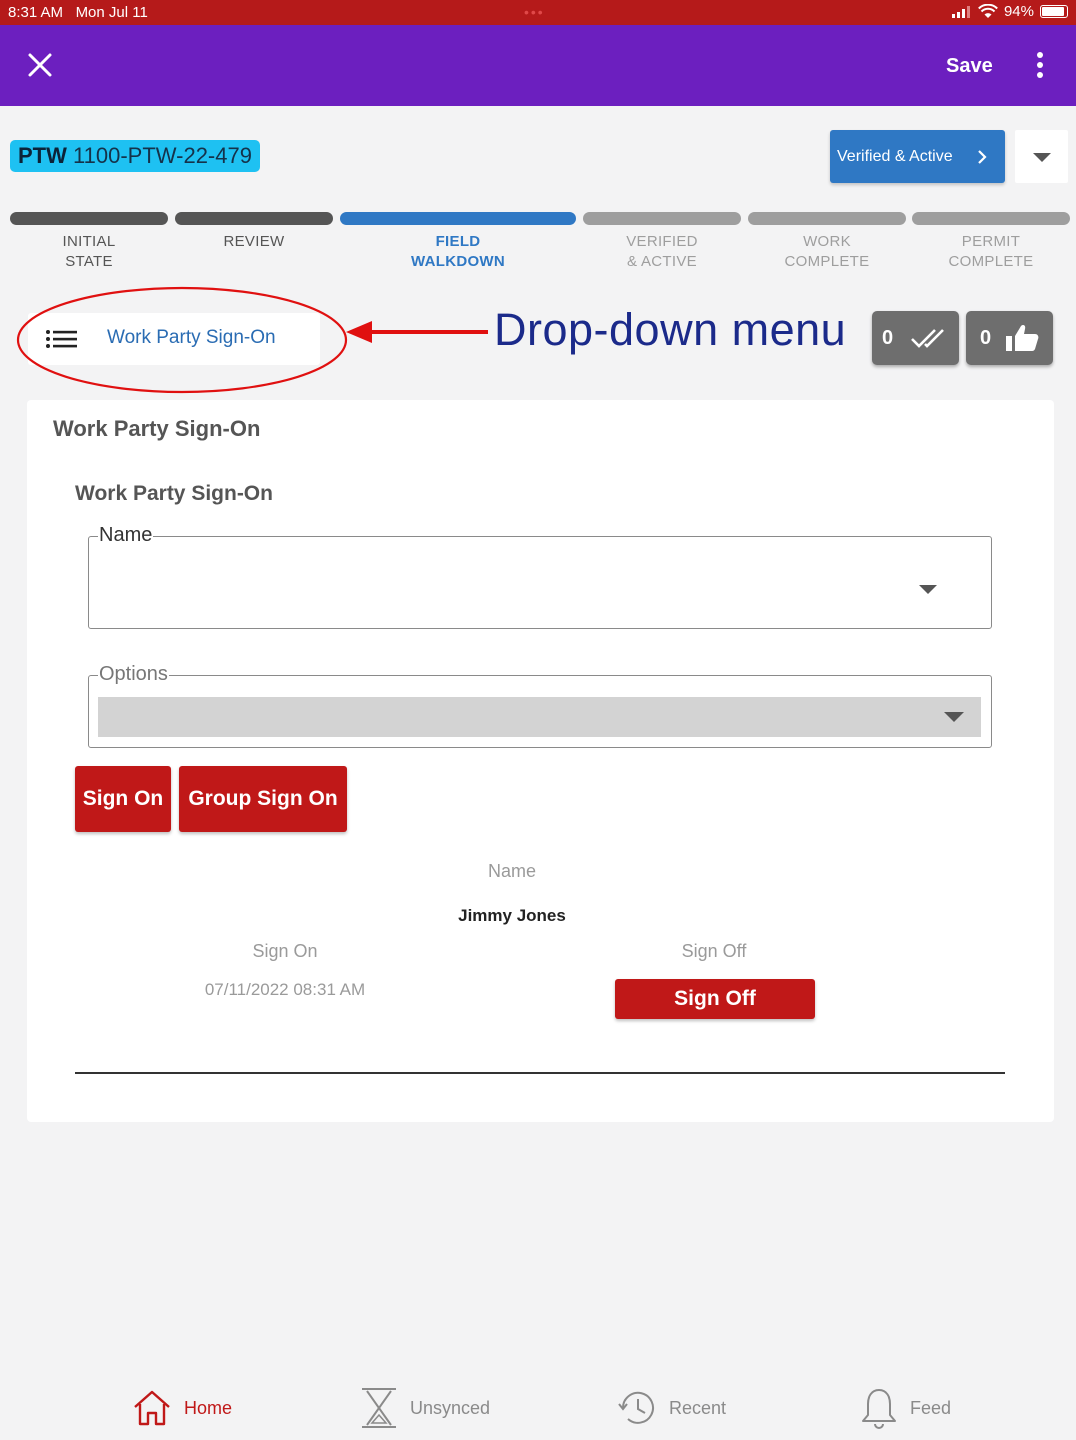 This screenshot has width=1076, height=1440. What do you see at coordinates (539, 717) in the screenshot?
I see `options-select` at bounding box center [539, 717].